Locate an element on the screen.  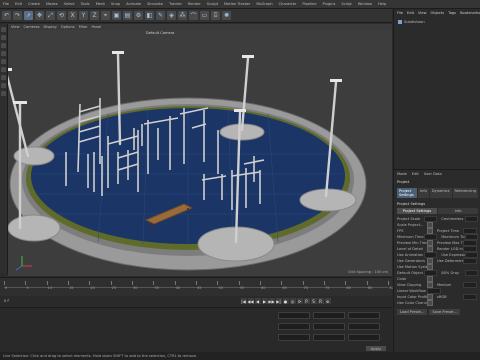
coordinate-system-icon: ⌖ is located at coordinates (105, 15).